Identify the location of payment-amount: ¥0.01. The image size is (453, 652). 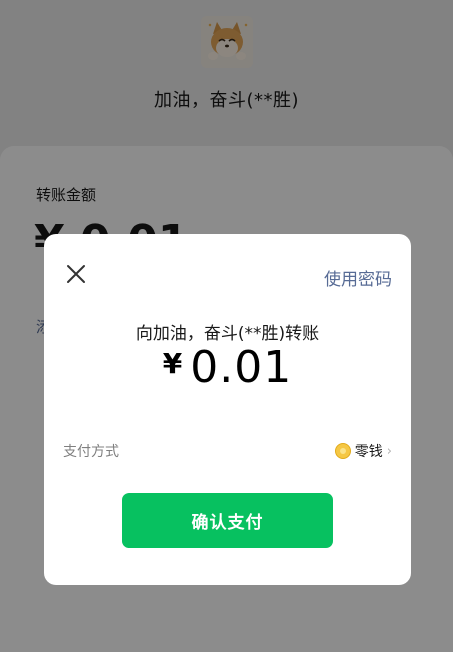
(227, 367).